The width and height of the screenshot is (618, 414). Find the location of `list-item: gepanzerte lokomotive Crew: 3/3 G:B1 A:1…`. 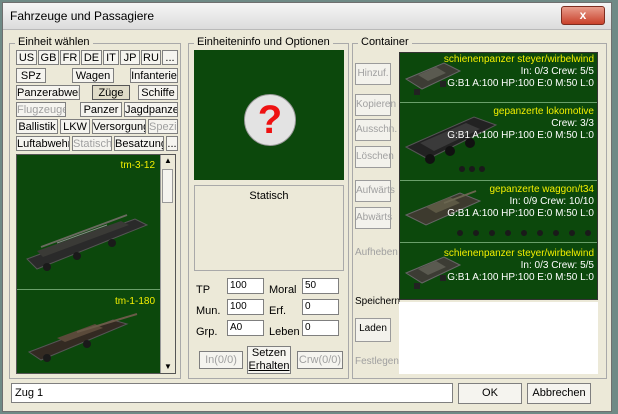

list-item: gepanzerte lokomotive Crew: 3/3 G:B1 A:1… is located at coordinates (498, 142).